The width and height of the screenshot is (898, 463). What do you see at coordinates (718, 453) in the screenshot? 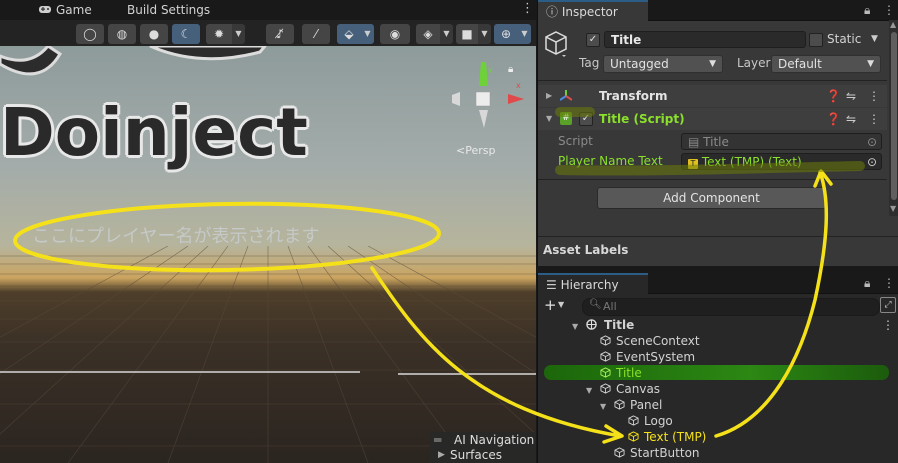
I see `hierarchy-row-startbutton: StartButton` at bounding box center [718, 453].